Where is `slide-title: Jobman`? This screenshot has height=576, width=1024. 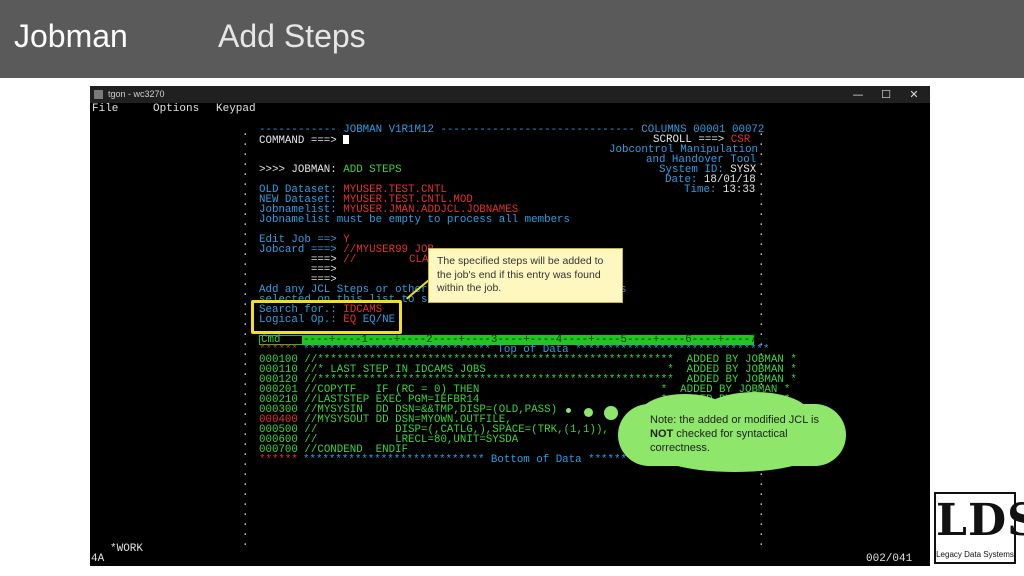 slide-title: Jobman is located at coordinates (71, 36).